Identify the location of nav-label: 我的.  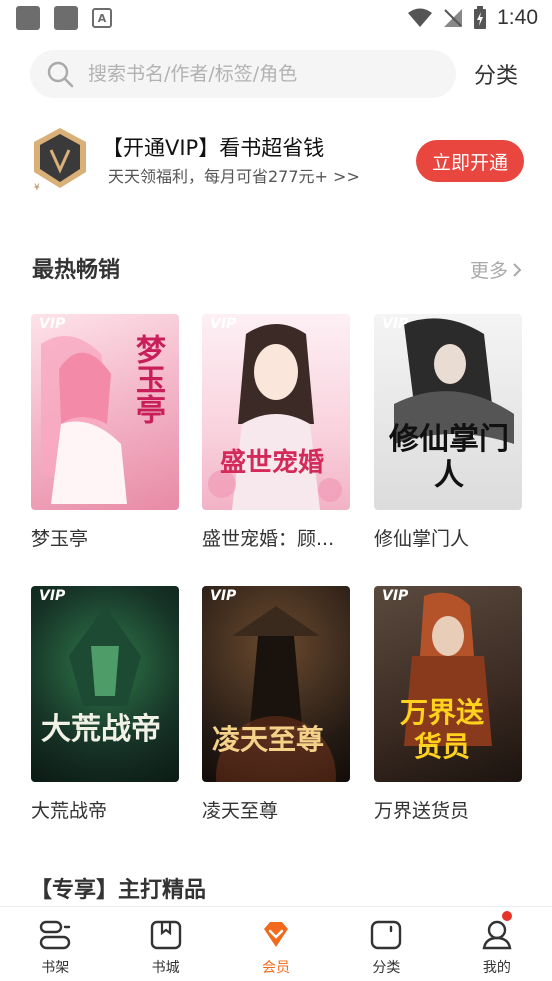
(496, 968).